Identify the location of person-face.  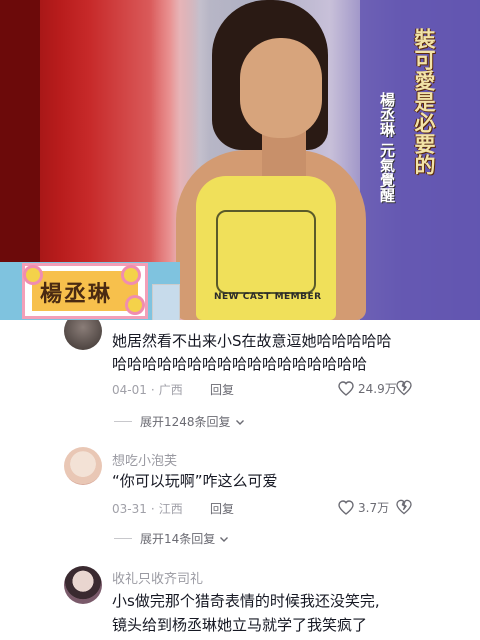
(281, 88).